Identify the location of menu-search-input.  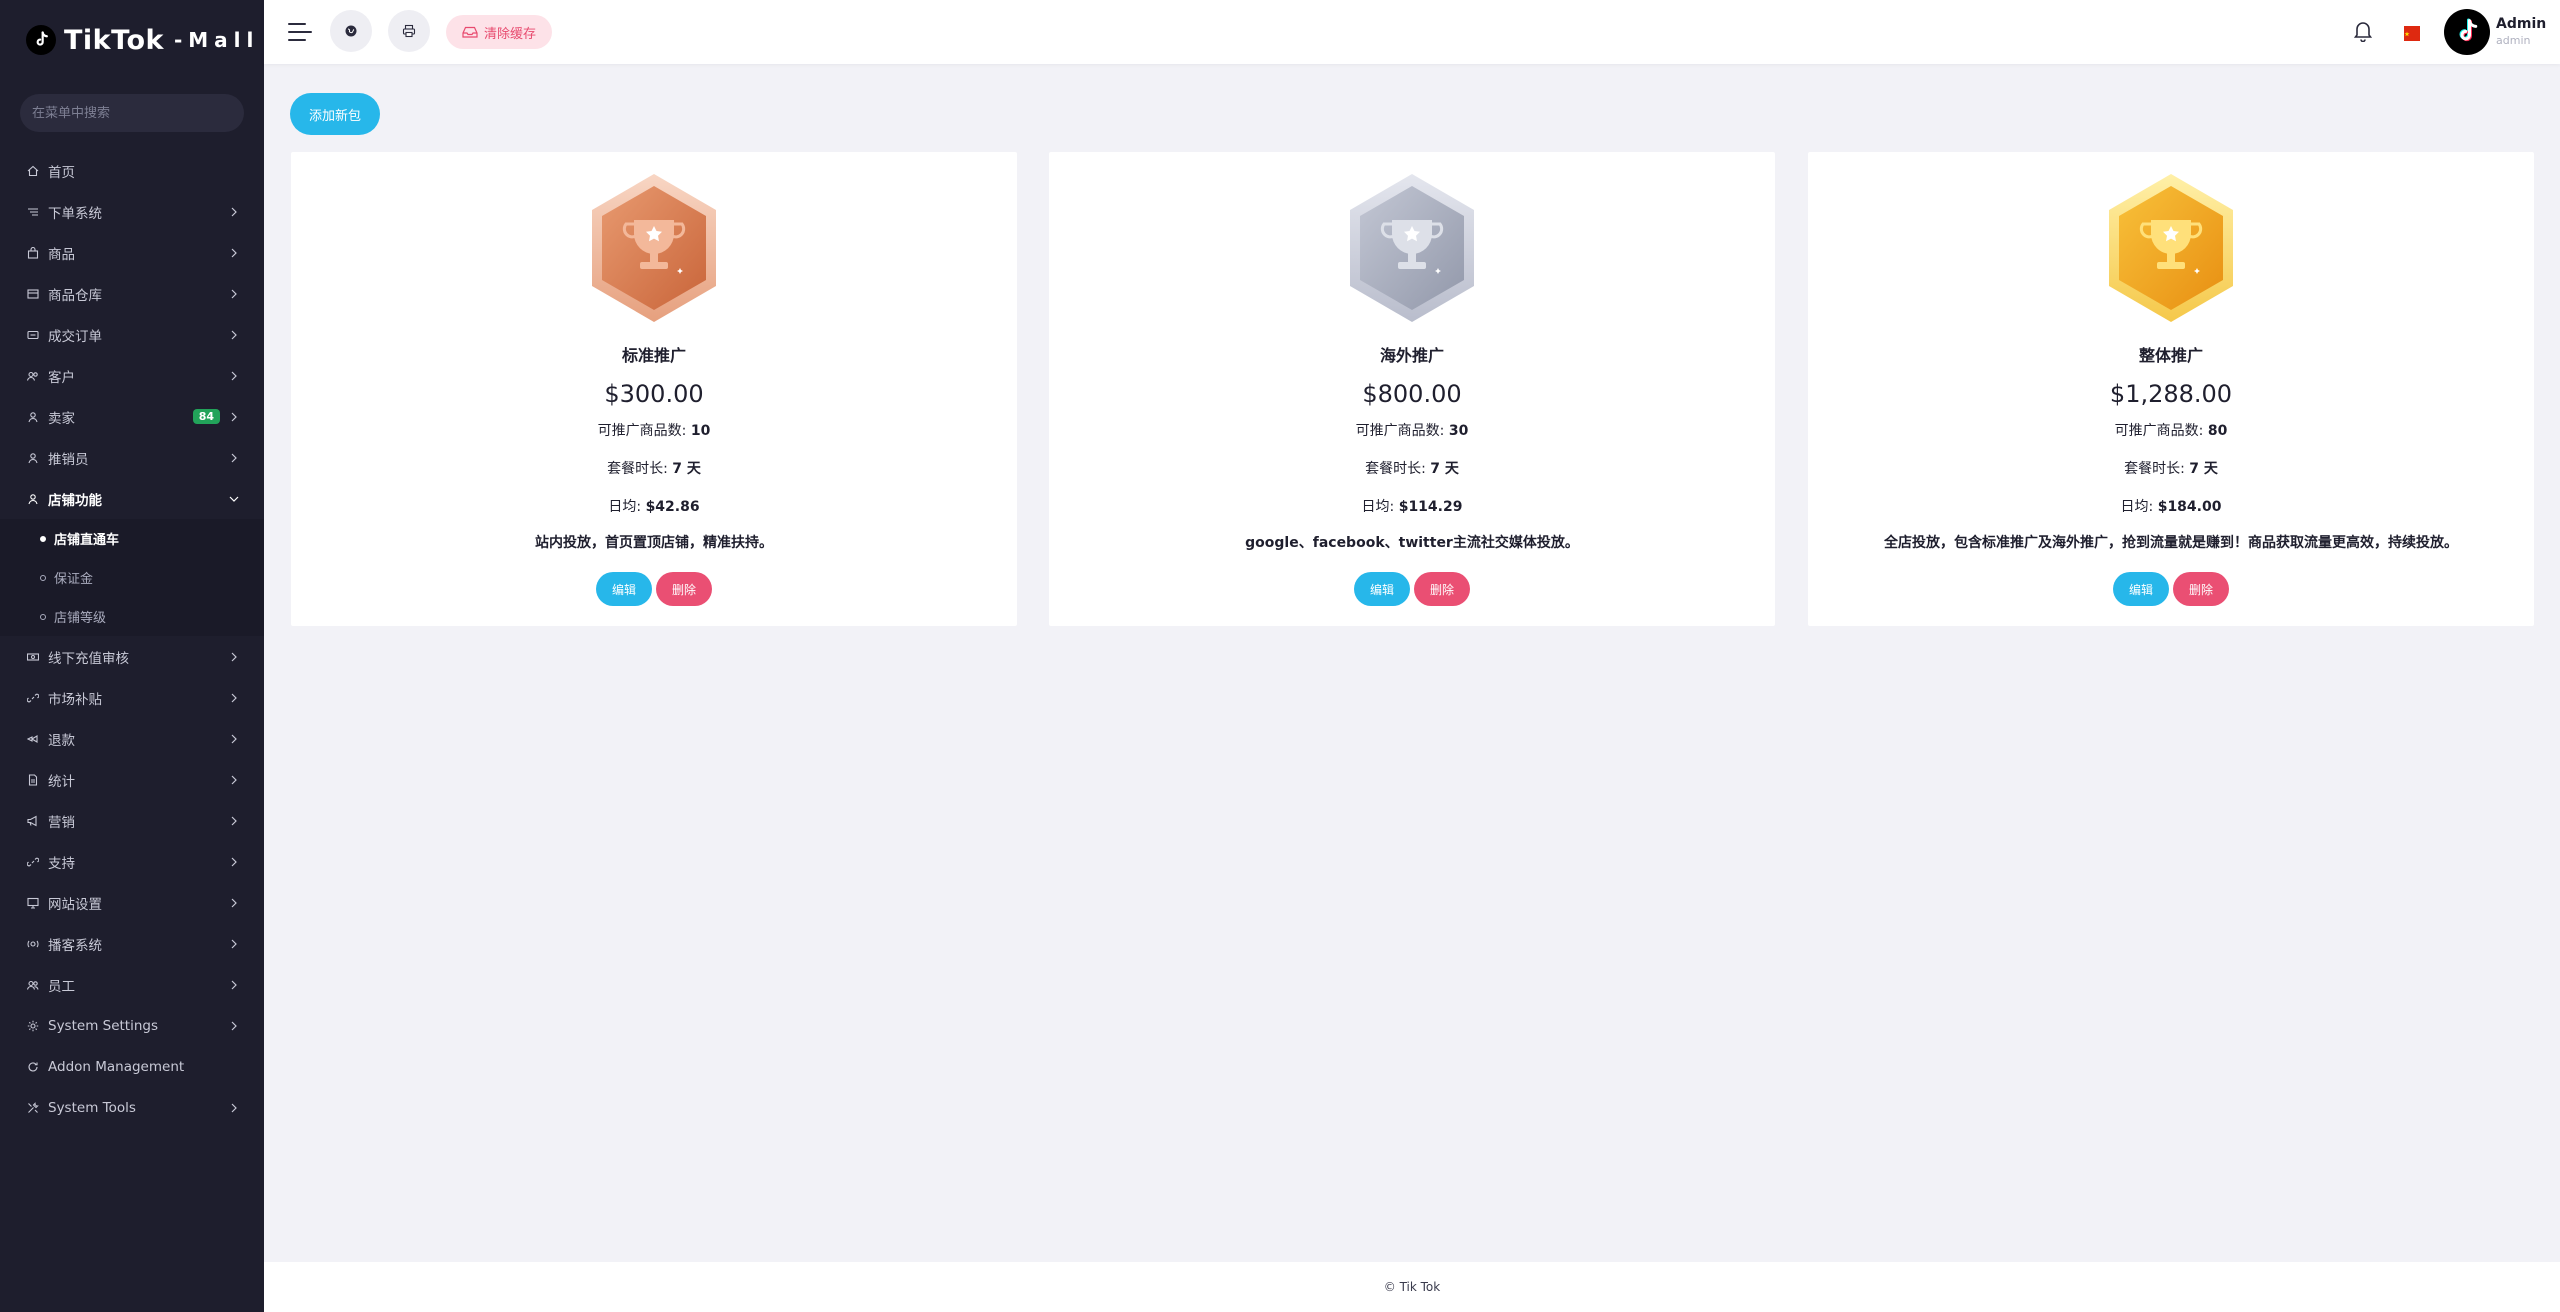
(132, 113).